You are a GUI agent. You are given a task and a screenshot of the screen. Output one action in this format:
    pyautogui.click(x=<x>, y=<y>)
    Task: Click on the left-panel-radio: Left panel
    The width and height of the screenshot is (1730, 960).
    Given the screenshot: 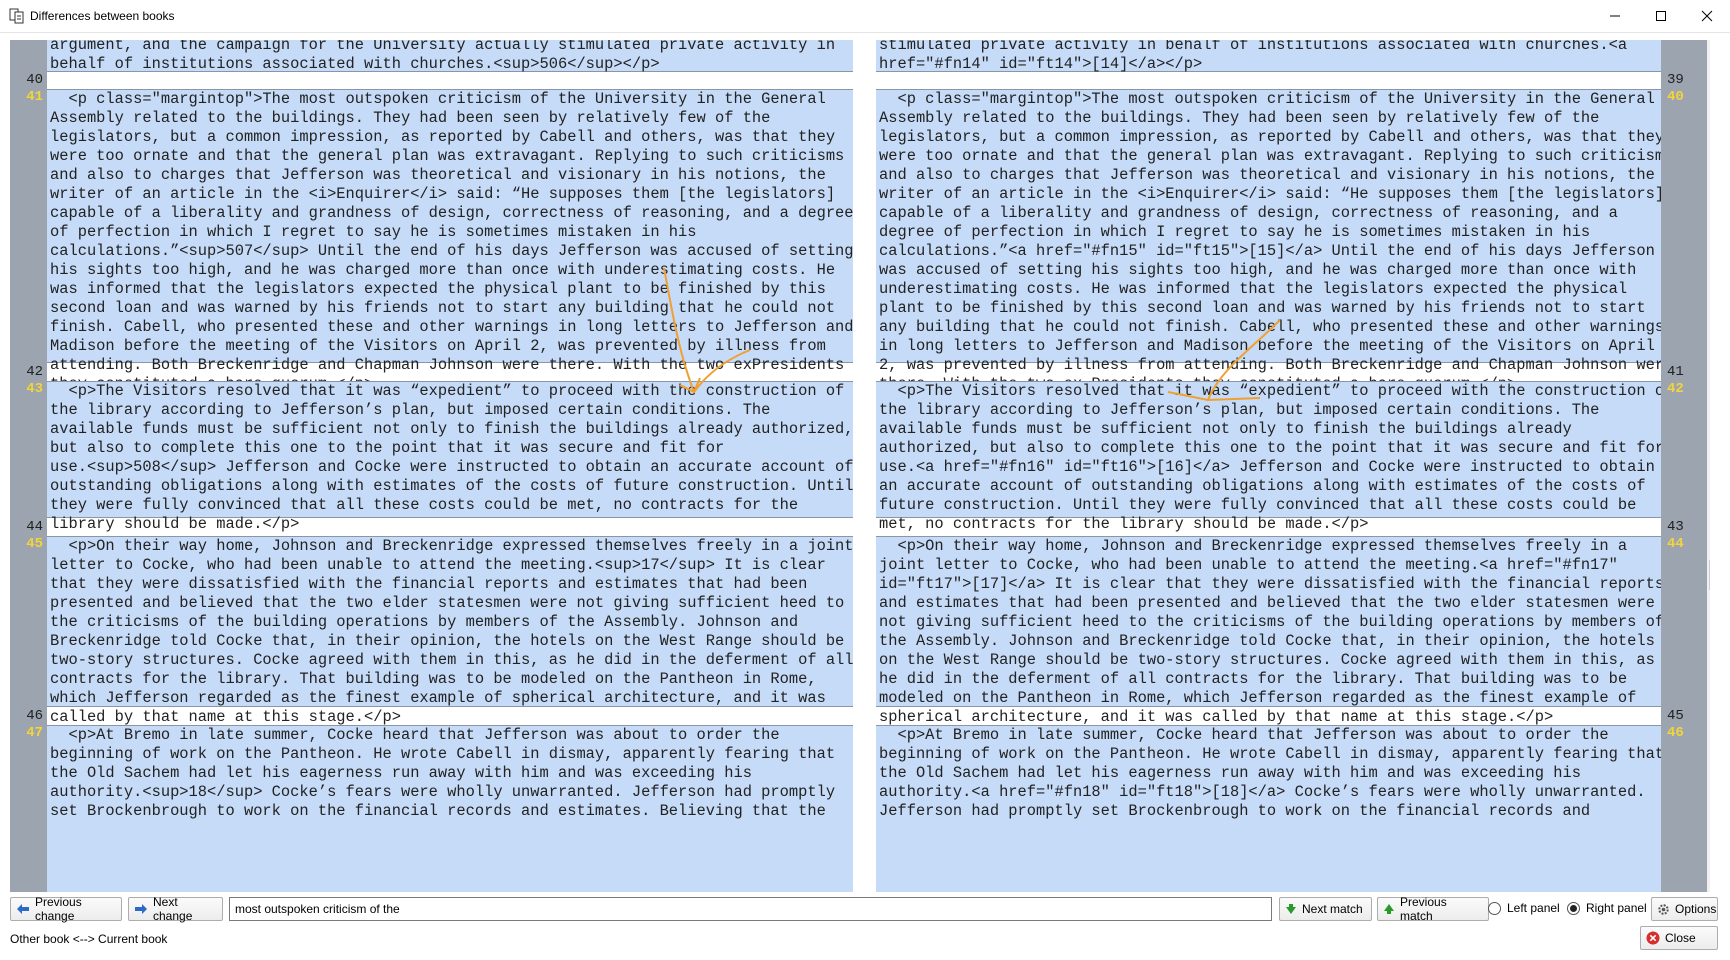 What is the action you would take?
    pyautogui.click(x=1524, y=908)
    